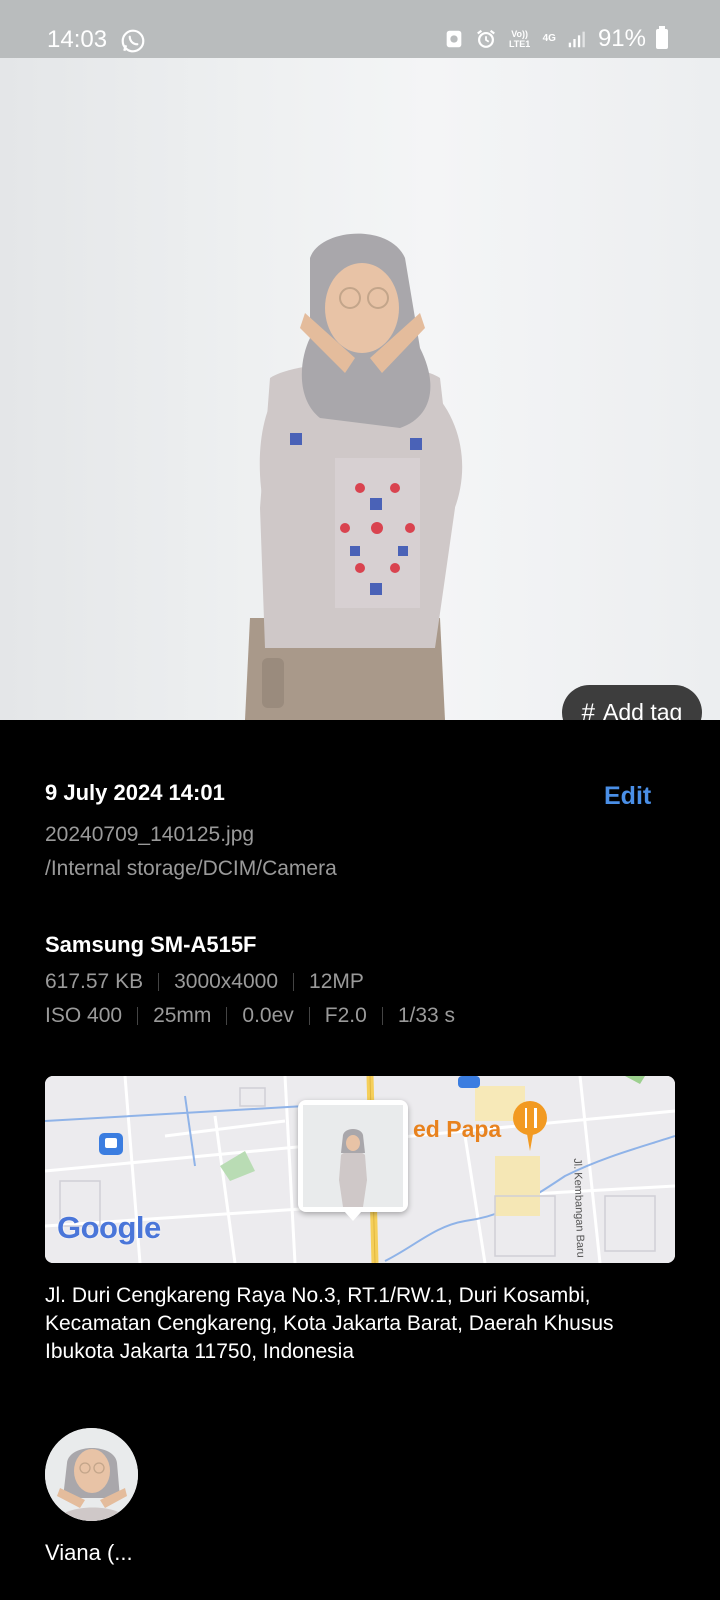 The height and width of the screenshot is (1600, 720). I want to click on camera-specs: ISO 400 25mm 0.0ev F2.0 1/33 s, so click(250, 1016).